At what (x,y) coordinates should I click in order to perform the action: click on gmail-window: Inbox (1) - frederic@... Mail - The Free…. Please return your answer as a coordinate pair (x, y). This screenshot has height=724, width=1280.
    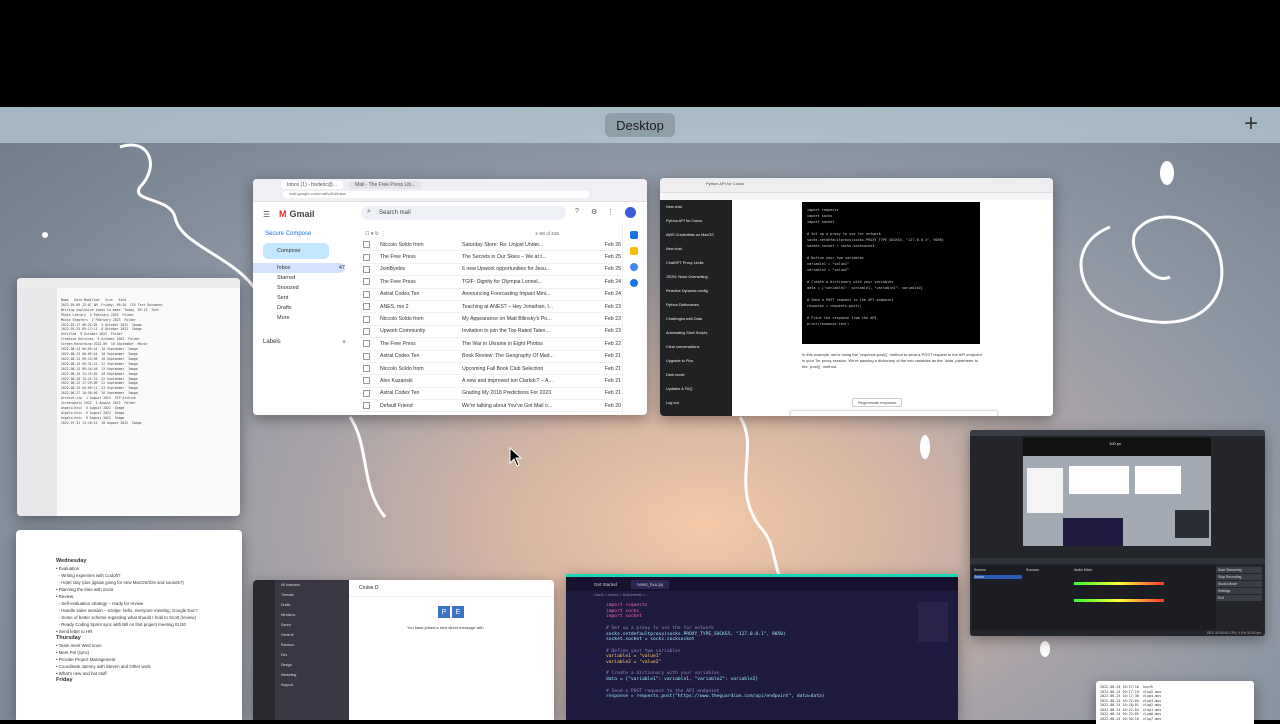
    Looking at the image, I should click on (450, 297).